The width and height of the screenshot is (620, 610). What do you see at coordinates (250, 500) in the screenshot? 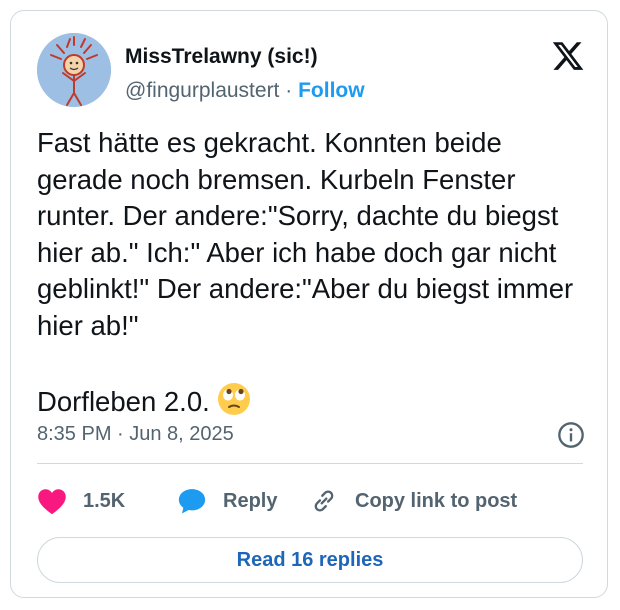
I see `reply-label: Reply` at bounding box center [250, 500].